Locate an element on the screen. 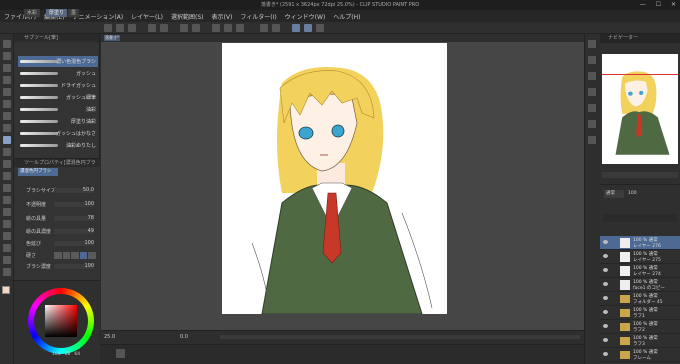  navigator-zoom-slider is located at coordinates (640, 175).